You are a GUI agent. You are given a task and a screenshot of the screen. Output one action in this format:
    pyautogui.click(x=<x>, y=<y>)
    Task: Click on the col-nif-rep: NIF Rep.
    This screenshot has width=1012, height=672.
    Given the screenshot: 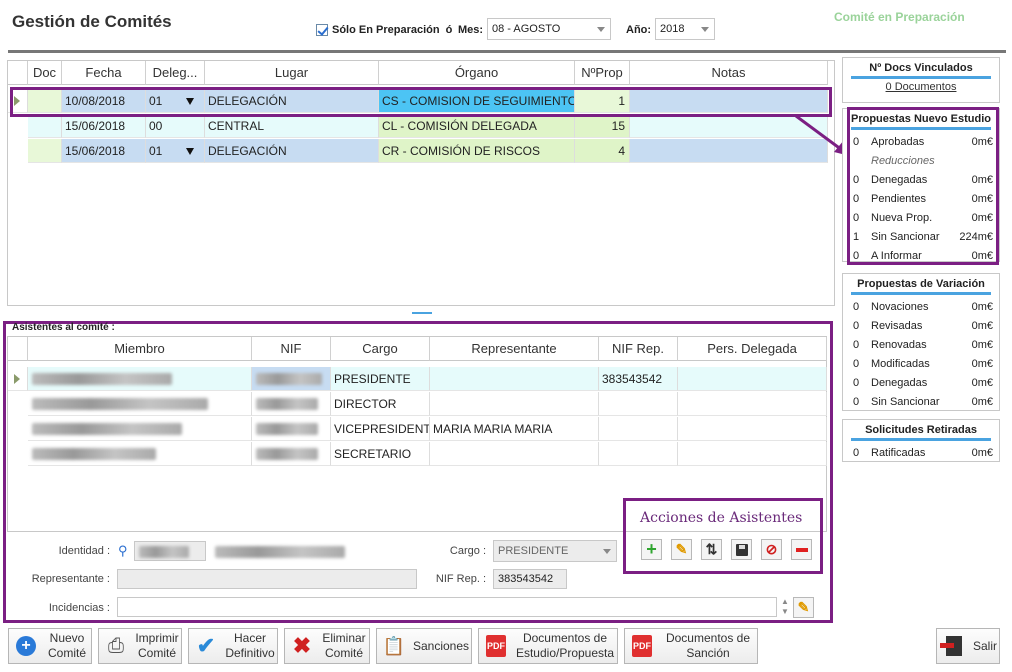 What is the action you would take?
    pyautogui.click(x=638, y=349)
    